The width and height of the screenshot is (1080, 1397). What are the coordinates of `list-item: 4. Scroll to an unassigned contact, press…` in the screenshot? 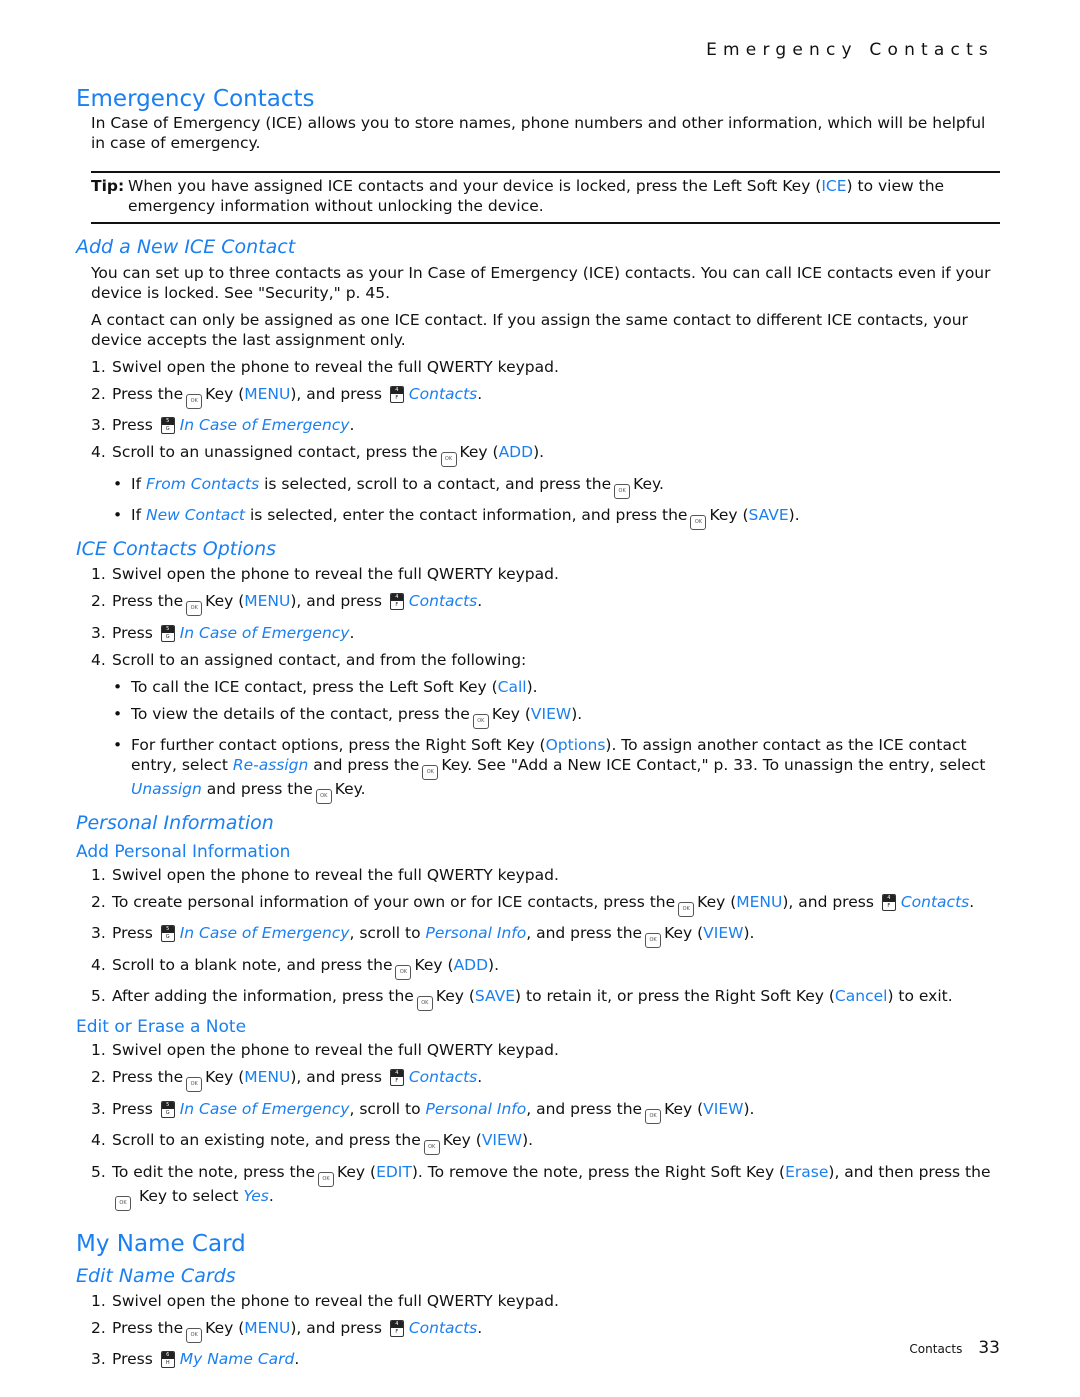 It's located at (538, 455).